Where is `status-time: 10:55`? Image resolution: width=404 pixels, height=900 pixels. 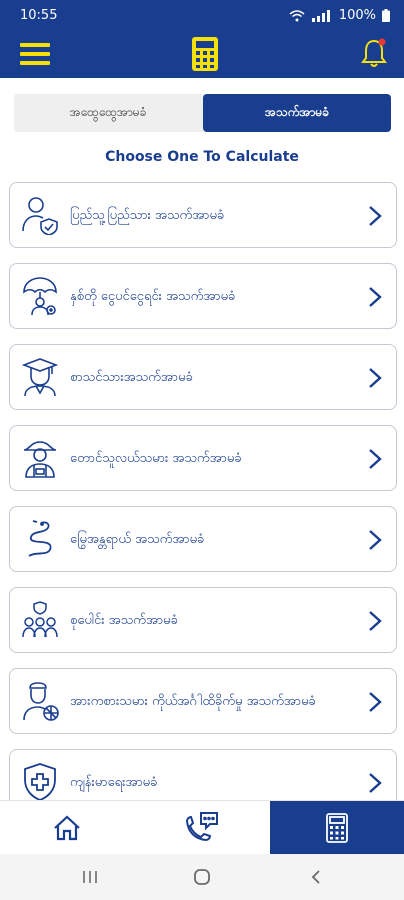
status-time: 10:55 is located at coordinates (39, 15).